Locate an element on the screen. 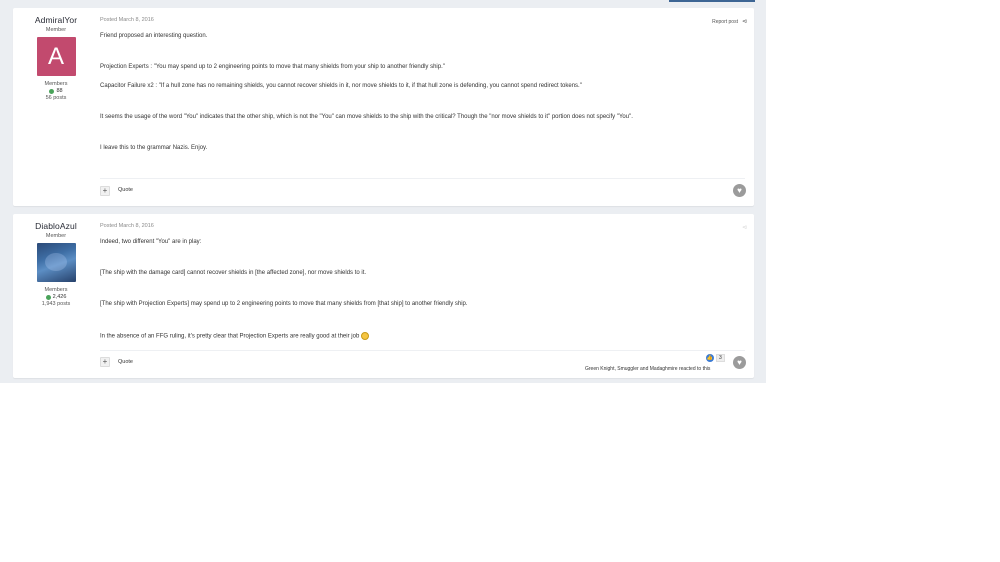  share-link: ⊲ is located at coordinates (744, 227).